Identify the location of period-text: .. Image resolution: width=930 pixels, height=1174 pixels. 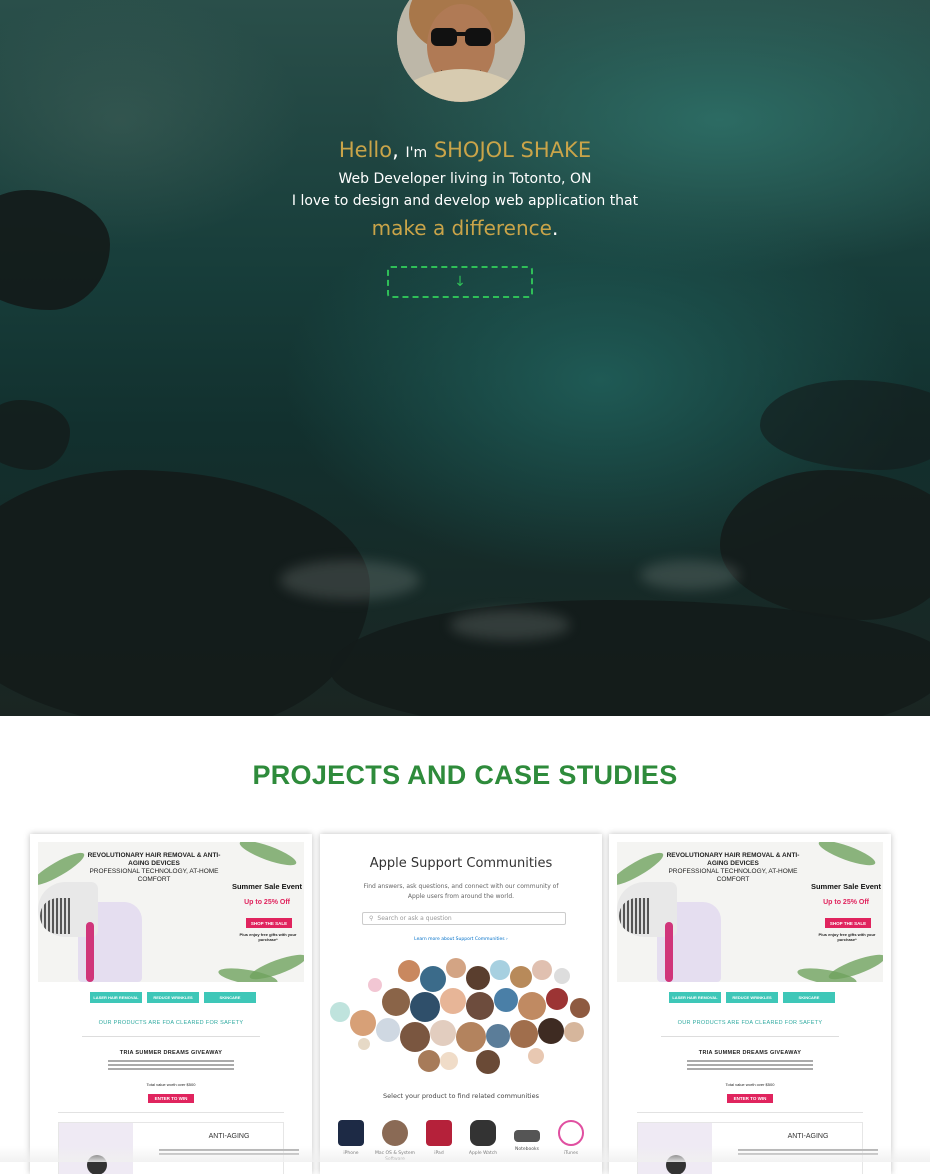
(555, 228).